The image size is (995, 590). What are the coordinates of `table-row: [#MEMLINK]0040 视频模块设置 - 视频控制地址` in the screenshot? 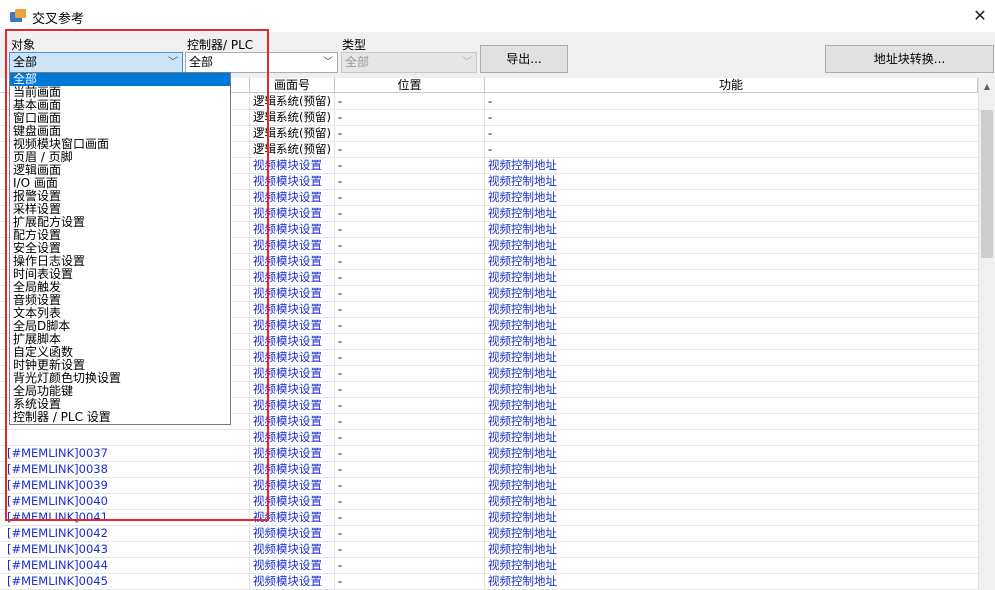 It's located at (489, 502).